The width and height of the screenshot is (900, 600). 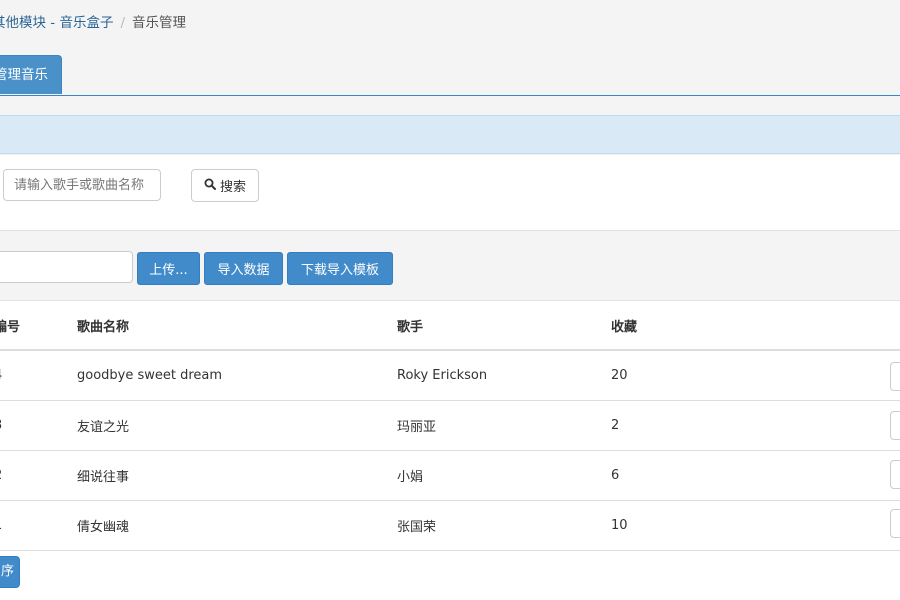 What do you see at coordinates (504, 425) in the screenshot?
I see `cell-artist: 玛丽亚` at bounding box center [504, 425].